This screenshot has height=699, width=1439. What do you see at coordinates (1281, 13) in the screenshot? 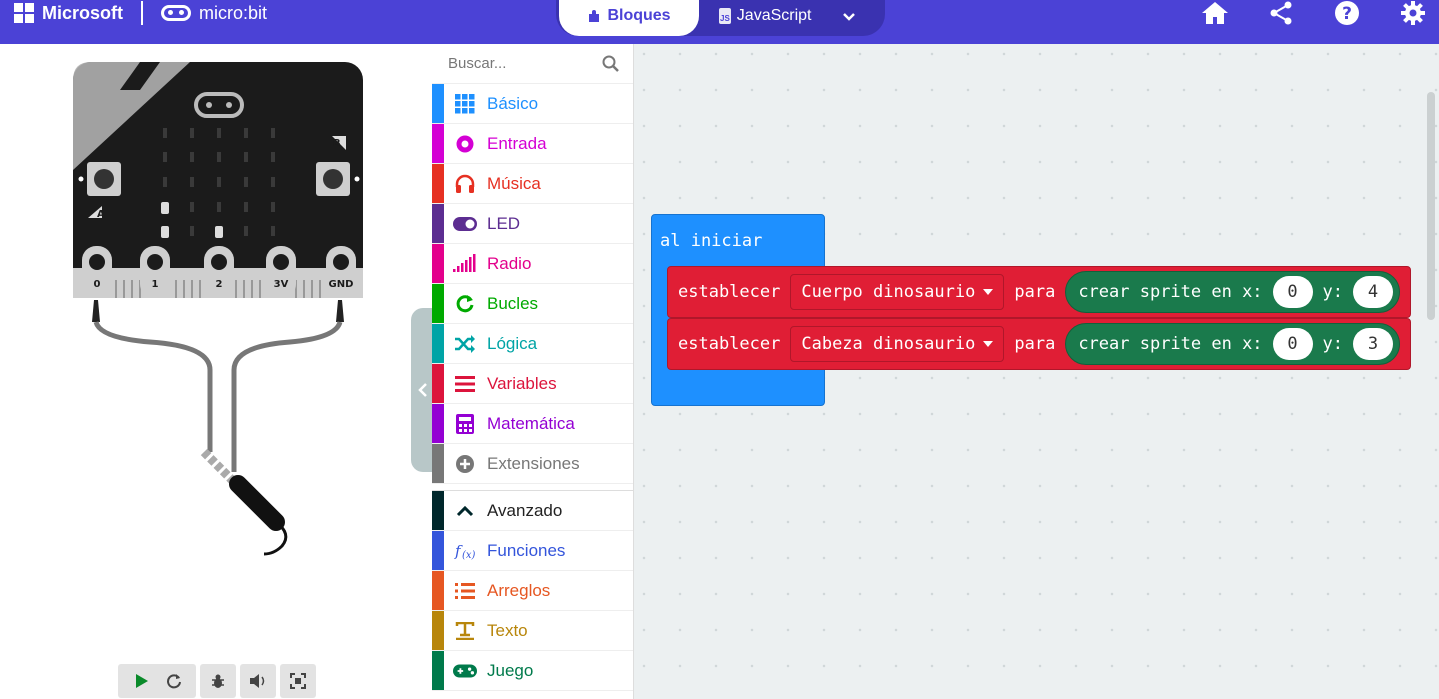
I see `share-icon` at bounding box center [1281, 13].